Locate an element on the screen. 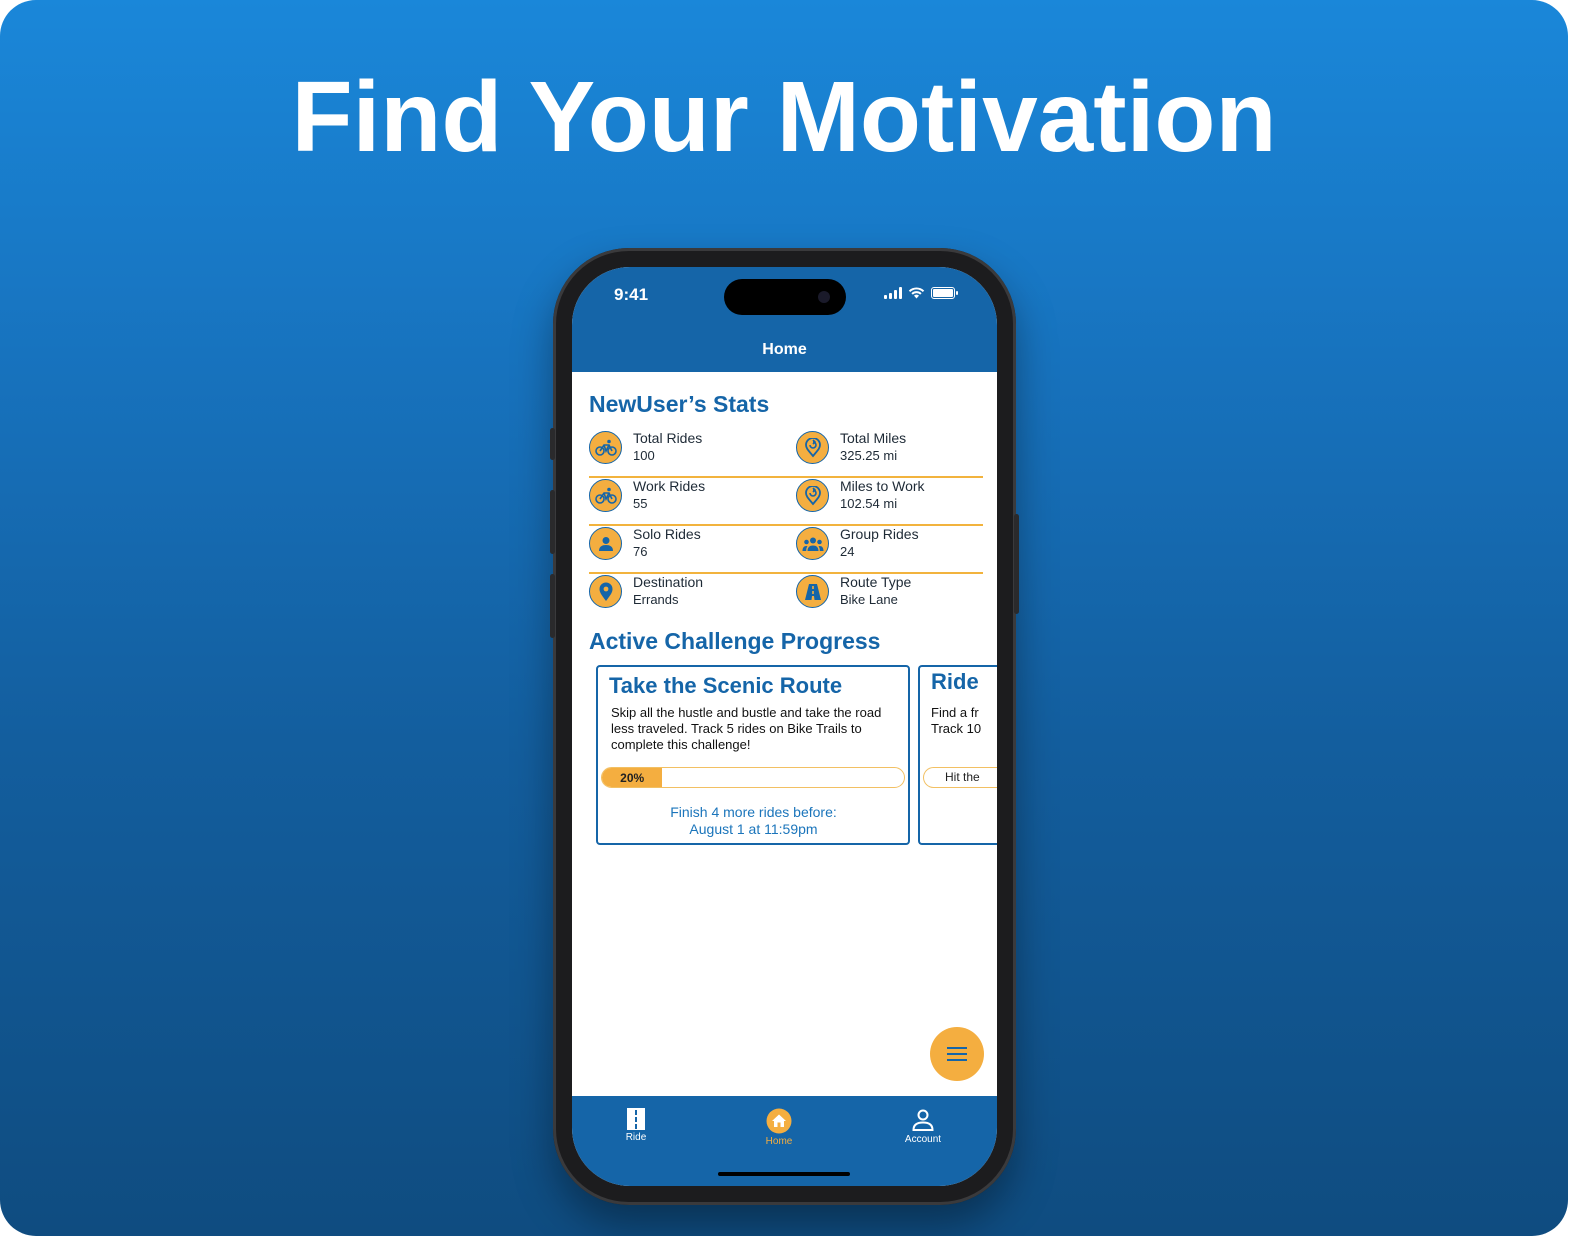  tab-ride: Ride is located at coordinates (636, 1125).